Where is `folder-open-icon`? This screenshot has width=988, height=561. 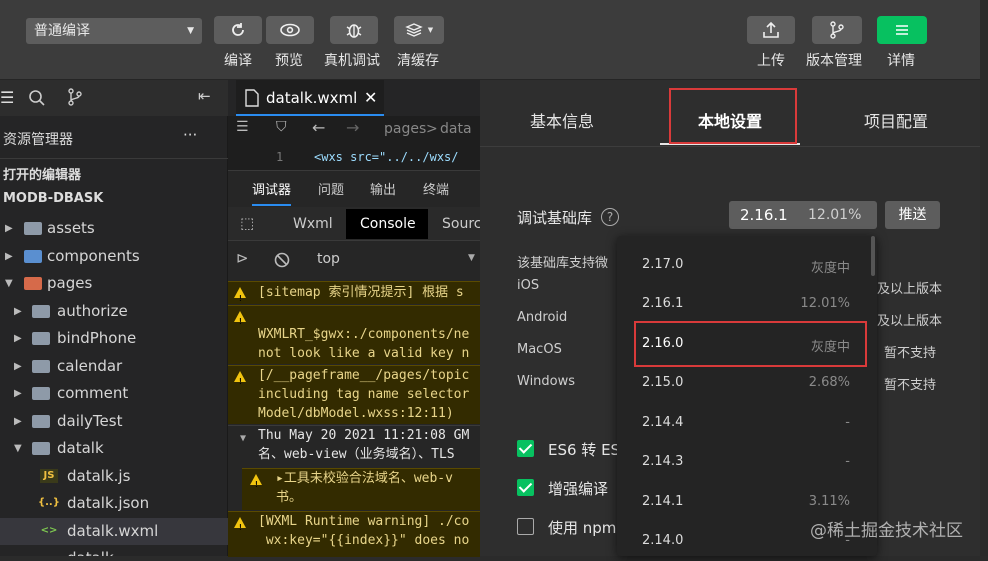 folder-open-icon is located at coordinates (41, 448).